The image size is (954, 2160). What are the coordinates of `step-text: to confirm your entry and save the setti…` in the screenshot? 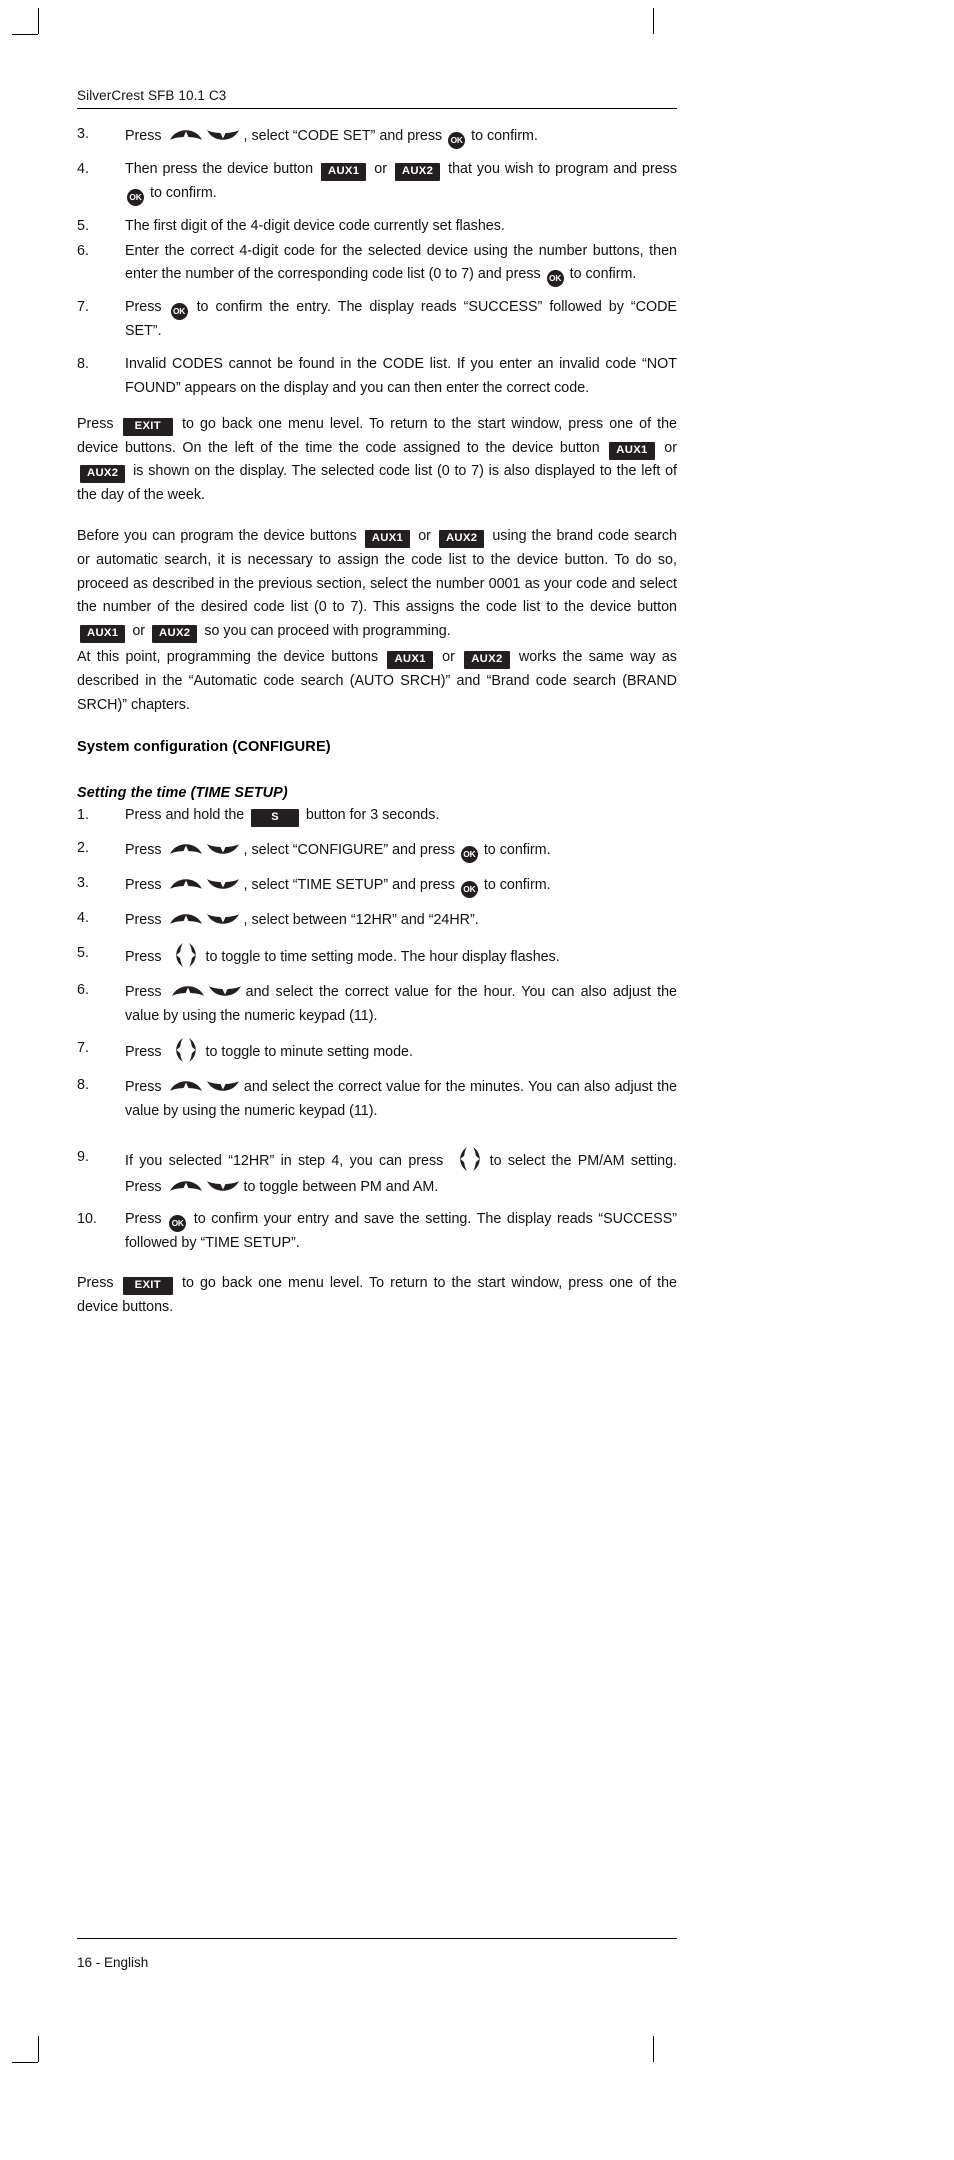 It's located at (401, 1231).